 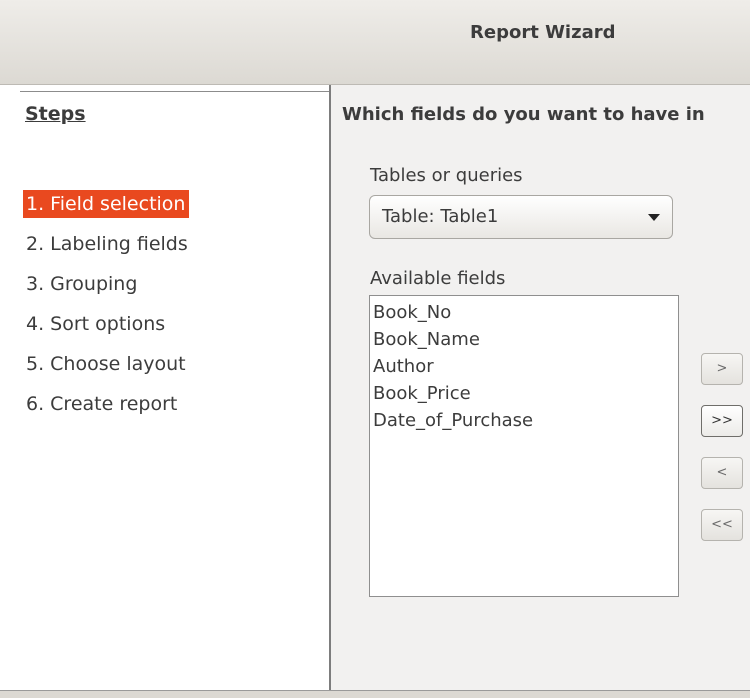 What do you see at coordinates (106, 204) in the screenshot?
I see `step-field-selection: 1. Field selection` at bounding box center [106, 204].